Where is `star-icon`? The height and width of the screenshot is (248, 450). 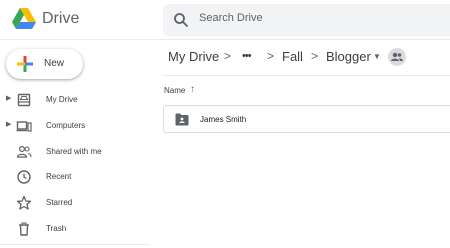
star-icon is located at coordinates (24, 202).